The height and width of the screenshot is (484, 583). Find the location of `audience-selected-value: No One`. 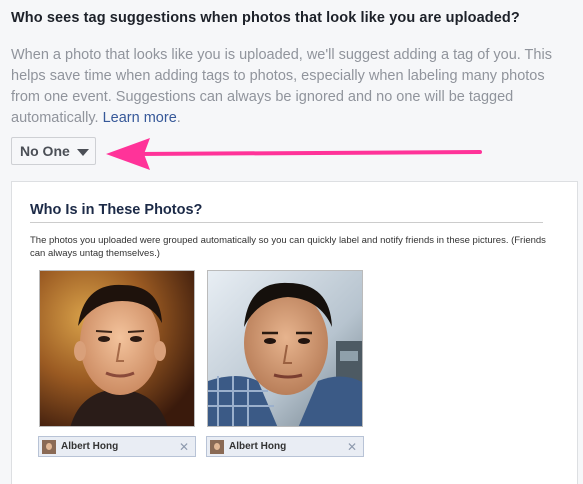

audience-selected-value: No One is located at coordinates (45, 151).